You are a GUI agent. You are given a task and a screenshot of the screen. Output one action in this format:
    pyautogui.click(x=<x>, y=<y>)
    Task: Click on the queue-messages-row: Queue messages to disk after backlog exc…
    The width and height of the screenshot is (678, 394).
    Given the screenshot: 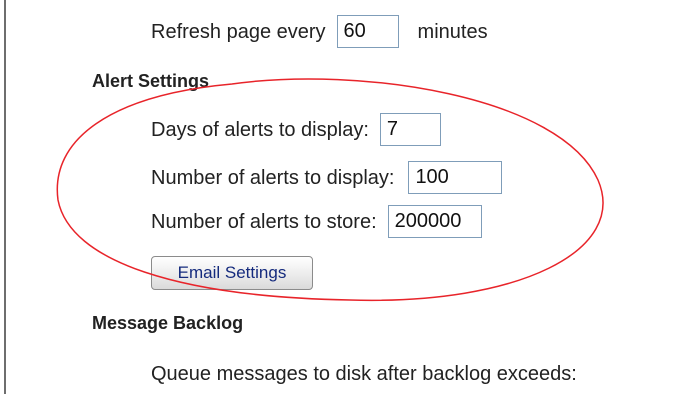 What is the action you would take?
    pyautogui.click(x=364, y=374)
    